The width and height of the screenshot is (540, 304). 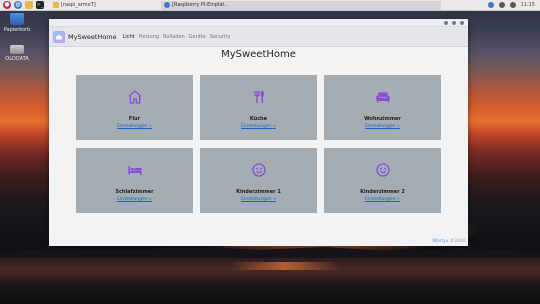 I want to click on file-manager-icon, so click(x=29, y=5).